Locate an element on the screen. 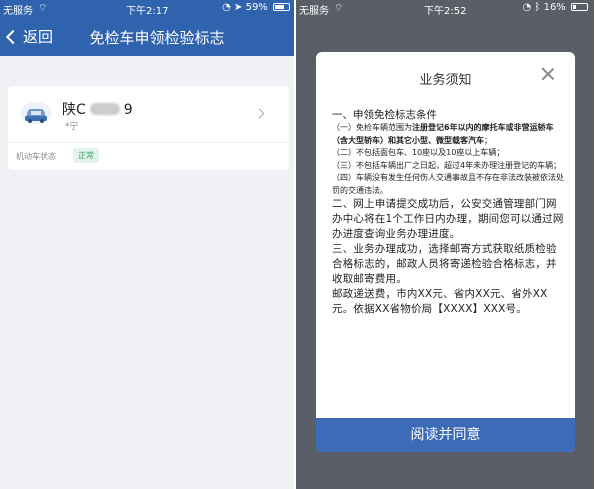  status-bar: 无服务 ⌔ 下午2:17 ◔ ➤ 59% is located at coordinates (147, 8).